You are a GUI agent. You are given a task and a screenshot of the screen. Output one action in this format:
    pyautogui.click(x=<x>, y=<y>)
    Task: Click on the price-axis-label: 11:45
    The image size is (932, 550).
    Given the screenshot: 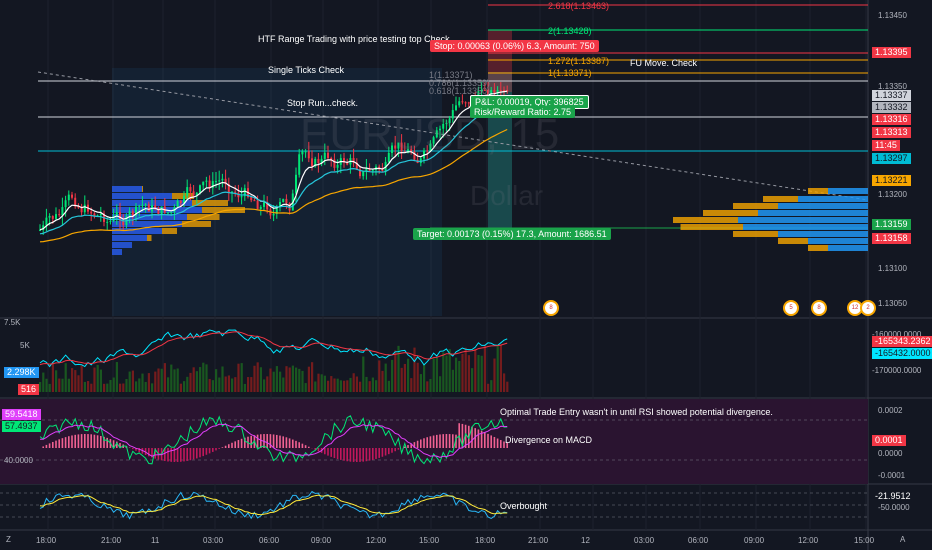 What is the action you would take?
    pyautogui.click(x=886, y=145)
    